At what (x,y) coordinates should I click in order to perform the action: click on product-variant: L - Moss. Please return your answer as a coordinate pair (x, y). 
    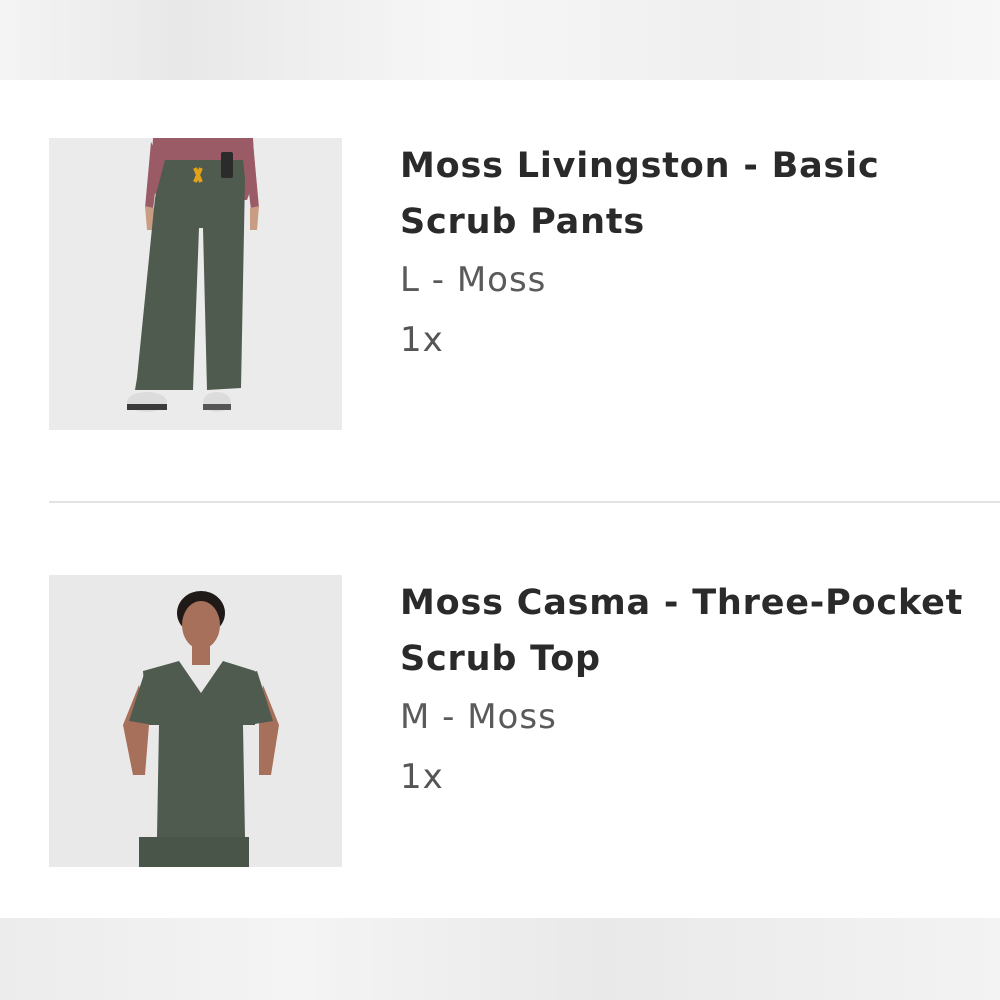
    Looking at the image, I should click on (473, 280).